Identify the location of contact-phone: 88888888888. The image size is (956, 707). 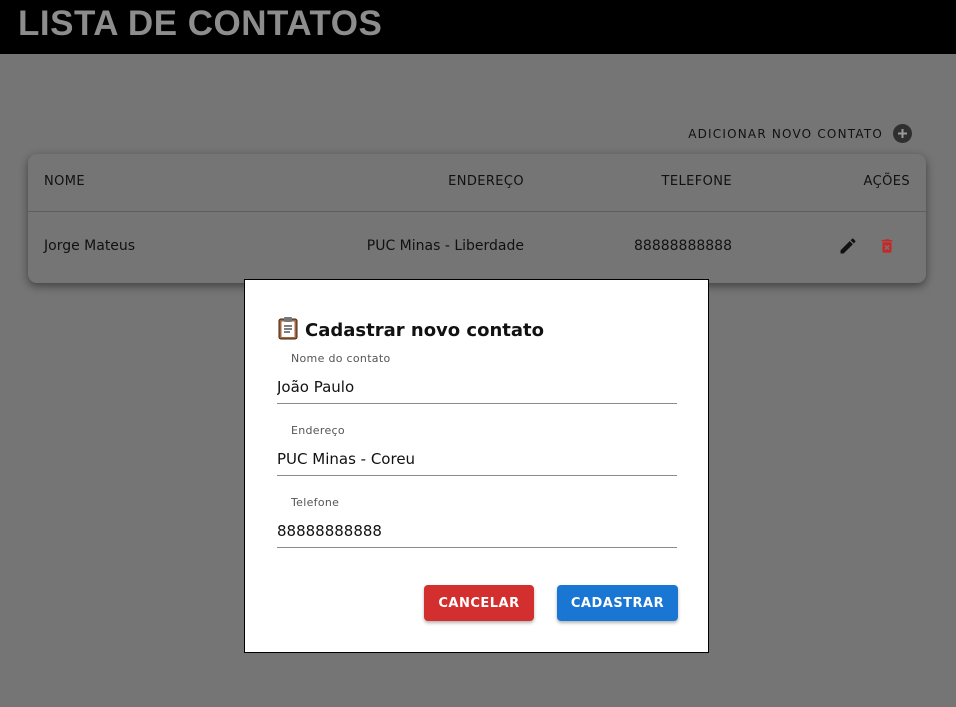
(683, 246).